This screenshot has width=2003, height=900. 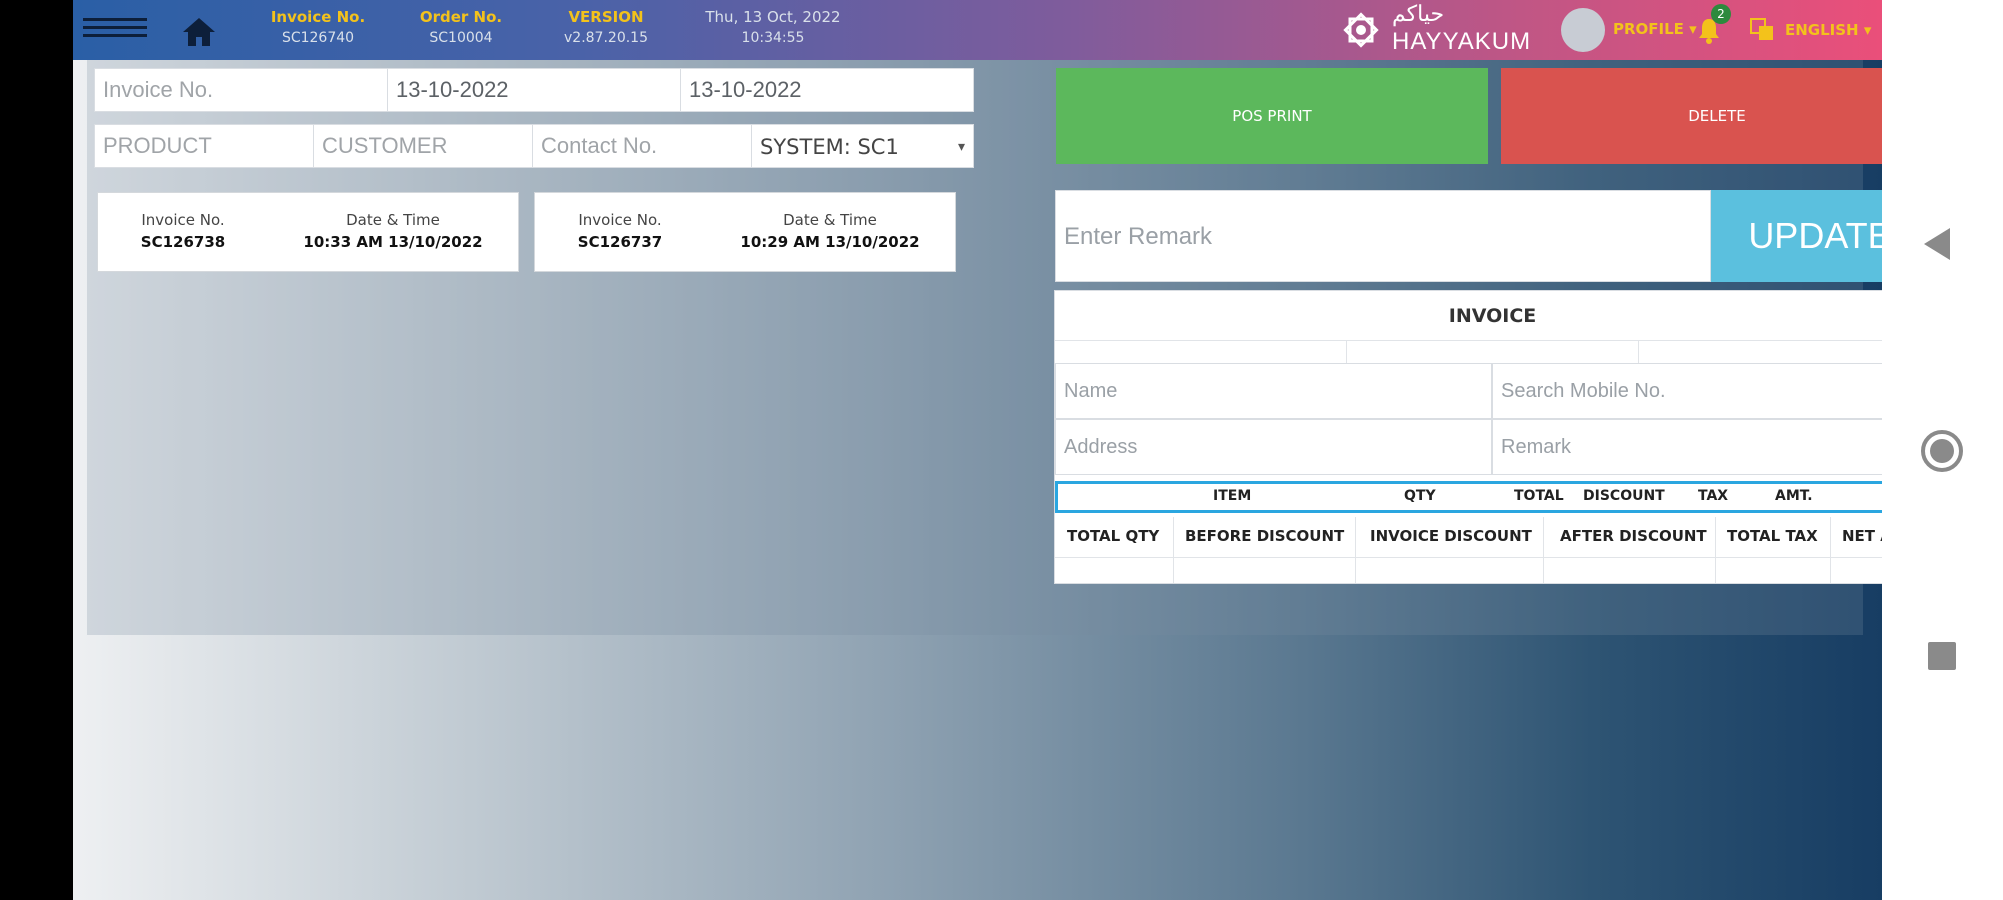 I want to click on mobile-search-select: Search Mobile No. ▾, so click(x=1687, y=391).